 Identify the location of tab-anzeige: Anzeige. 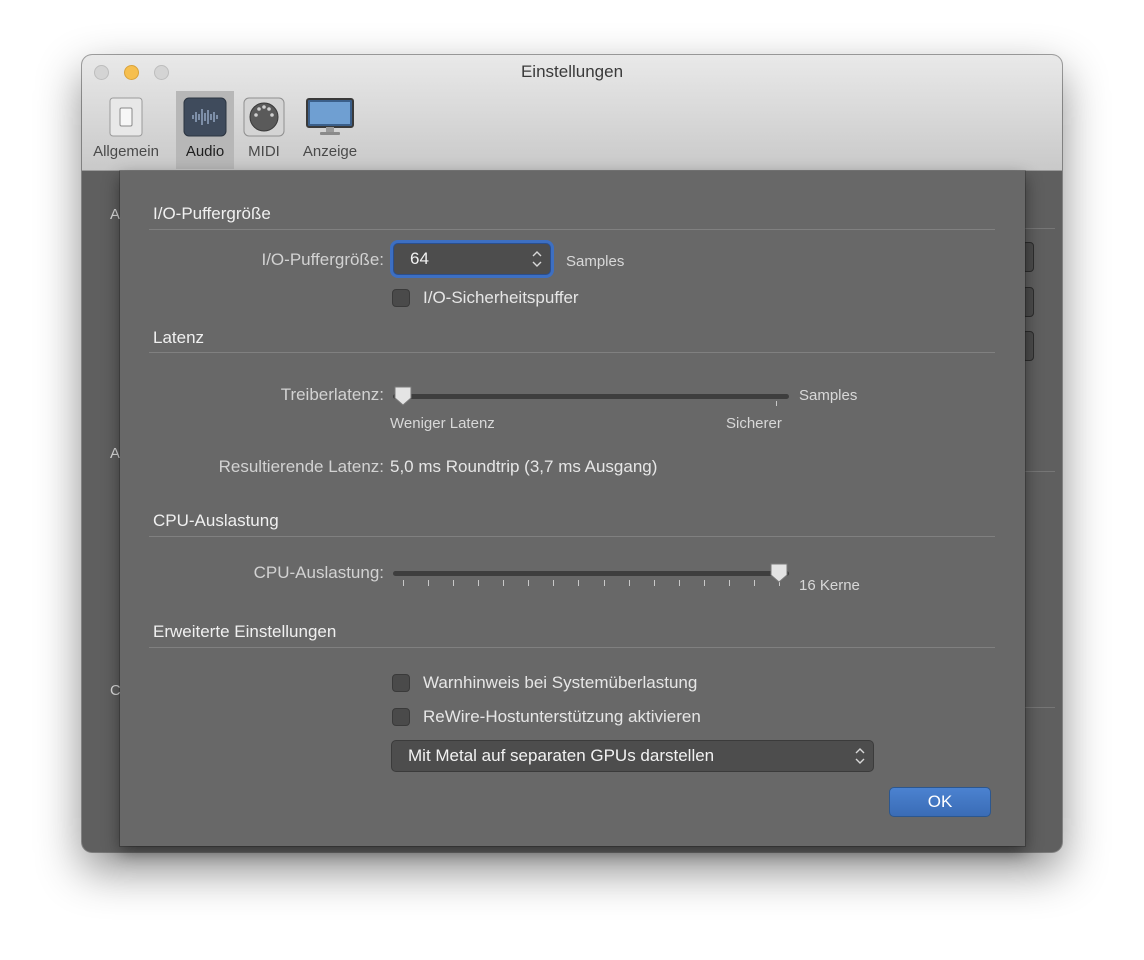
(330, 130).